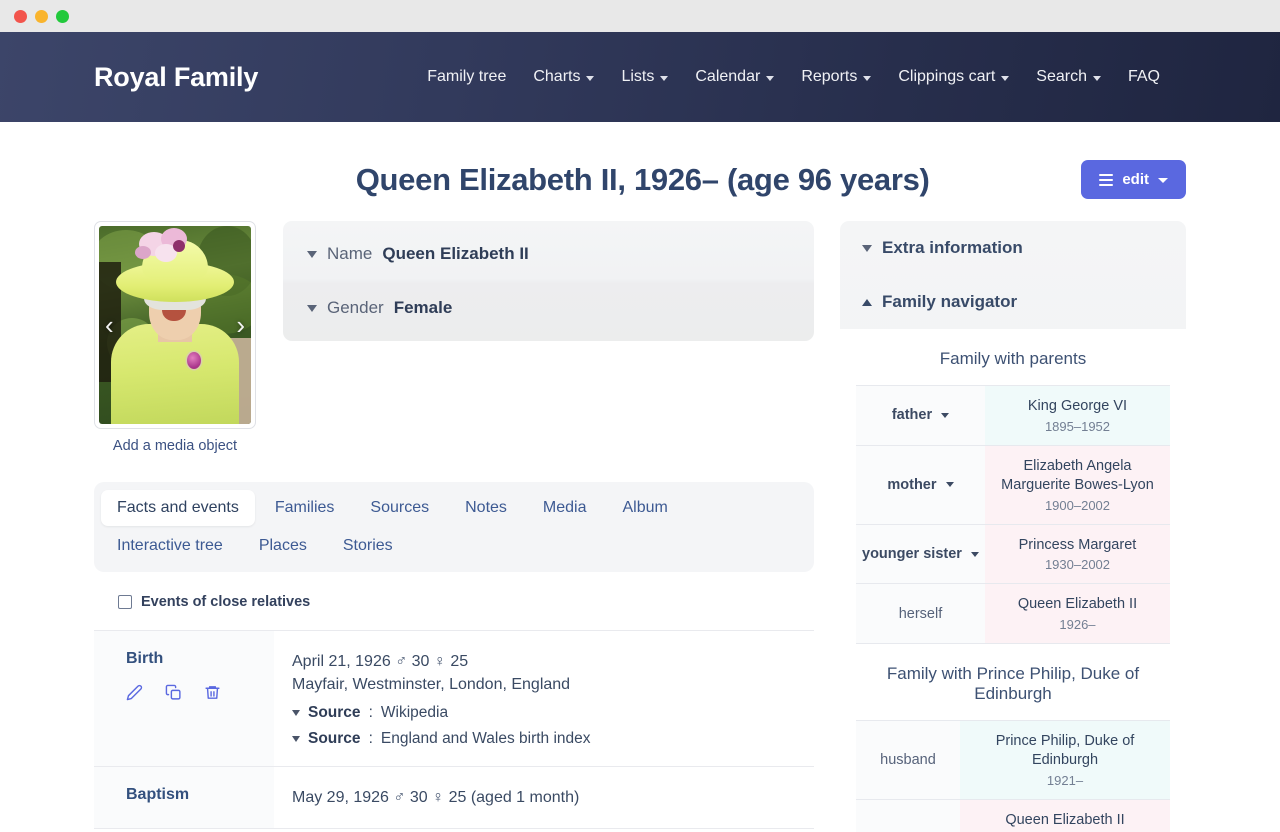 The width and height of the screenshot is (1280, 832). I want to click on media-box: ‹ › Add a media object, so click(175, 337).